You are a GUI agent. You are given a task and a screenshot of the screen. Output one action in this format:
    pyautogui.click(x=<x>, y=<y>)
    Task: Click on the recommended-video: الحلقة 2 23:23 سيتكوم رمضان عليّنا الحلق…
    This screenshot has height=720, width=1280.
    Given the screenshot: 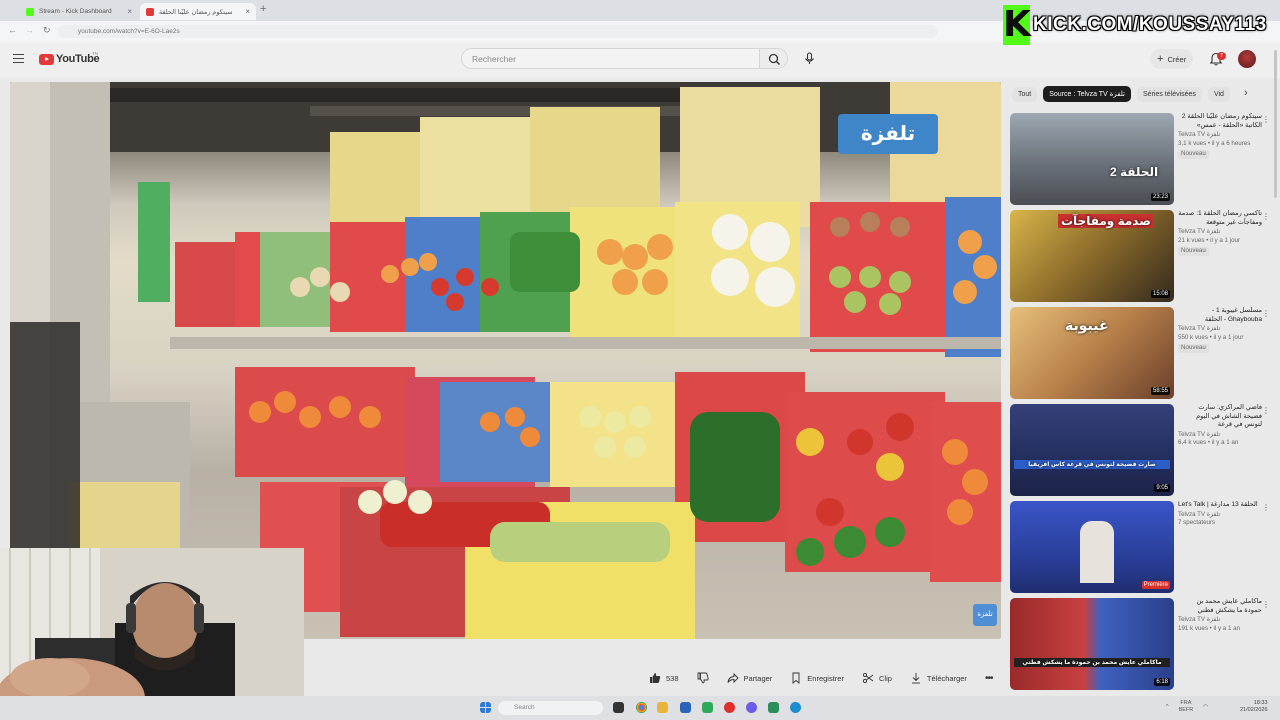 What is the action you would take?
    pyautogui.click(x=1140, y=159)
    